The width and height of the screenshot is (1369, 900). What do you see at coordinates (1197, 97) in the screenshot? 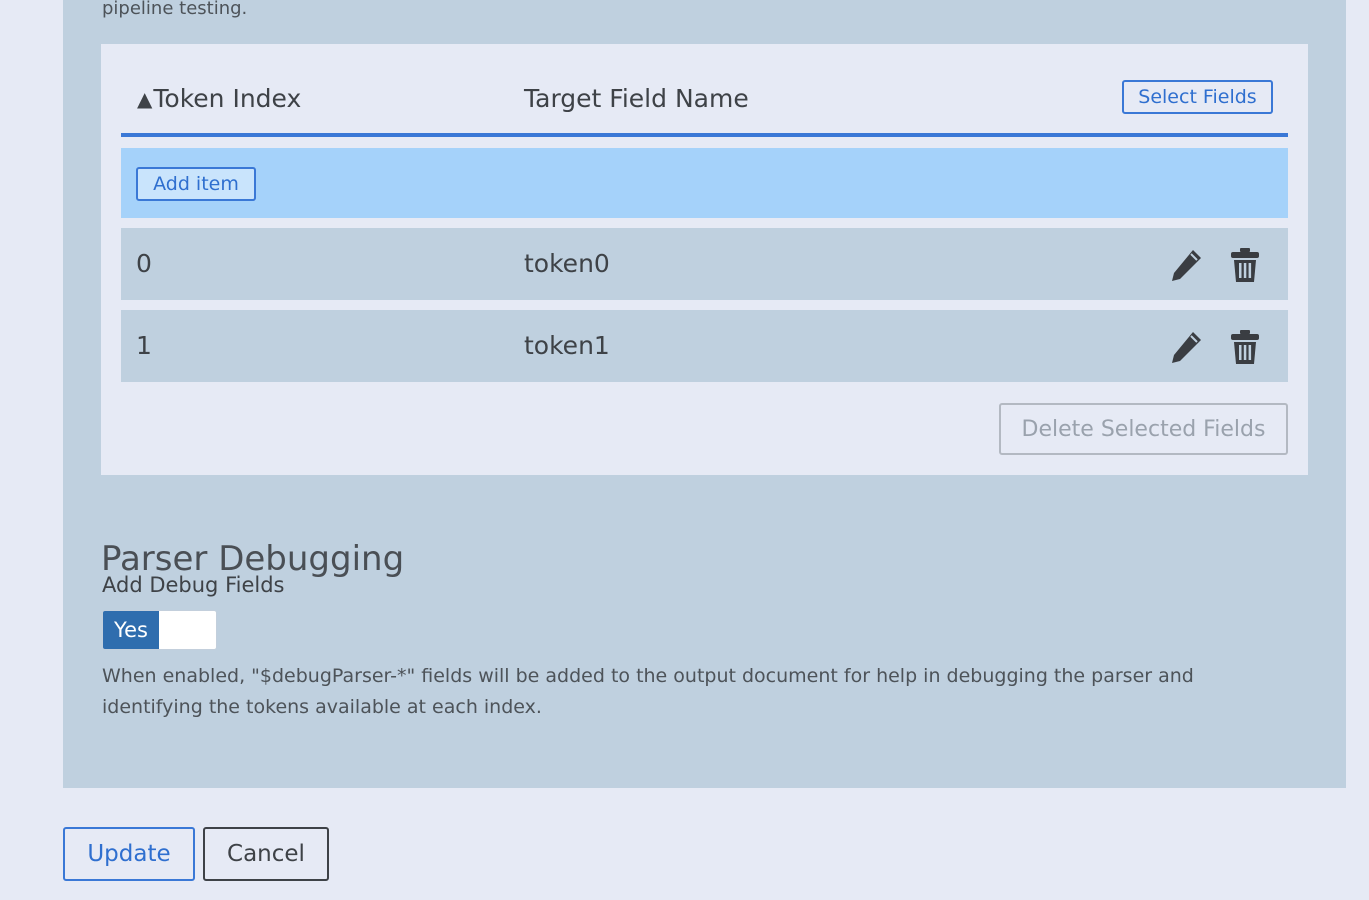
I see `select-fields-button: Select Fields` at bounding box center [1197, 97].